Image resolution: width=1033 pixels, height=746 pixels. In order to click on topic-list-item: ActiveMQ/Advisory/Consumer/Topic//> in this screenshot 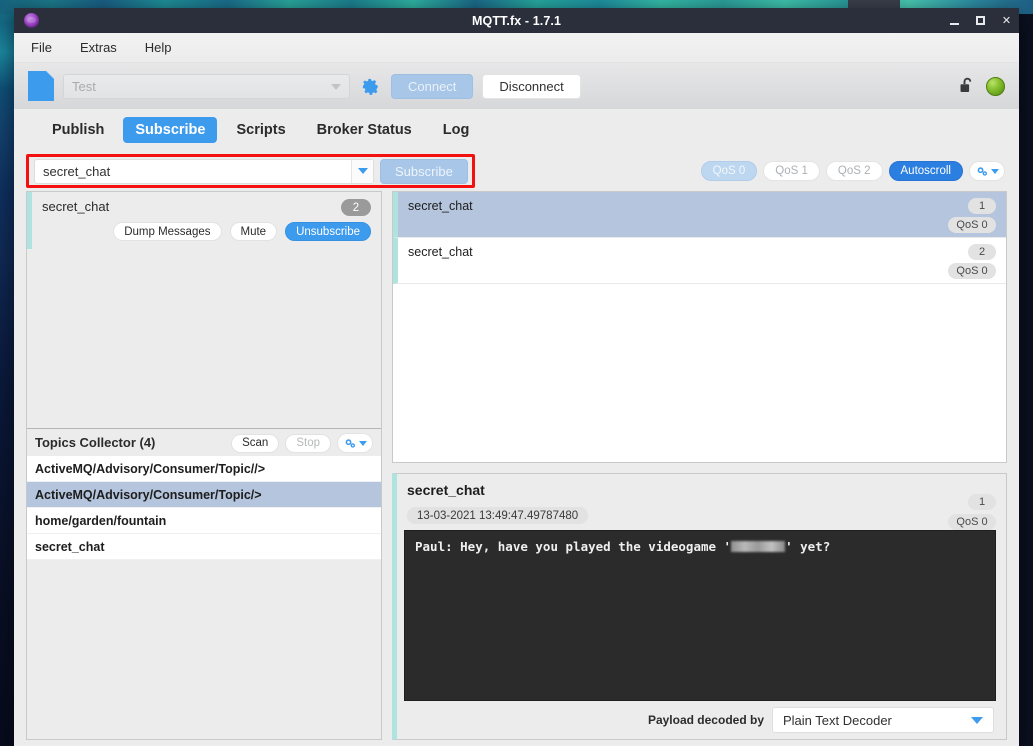, I will do `click(204, 469)`.